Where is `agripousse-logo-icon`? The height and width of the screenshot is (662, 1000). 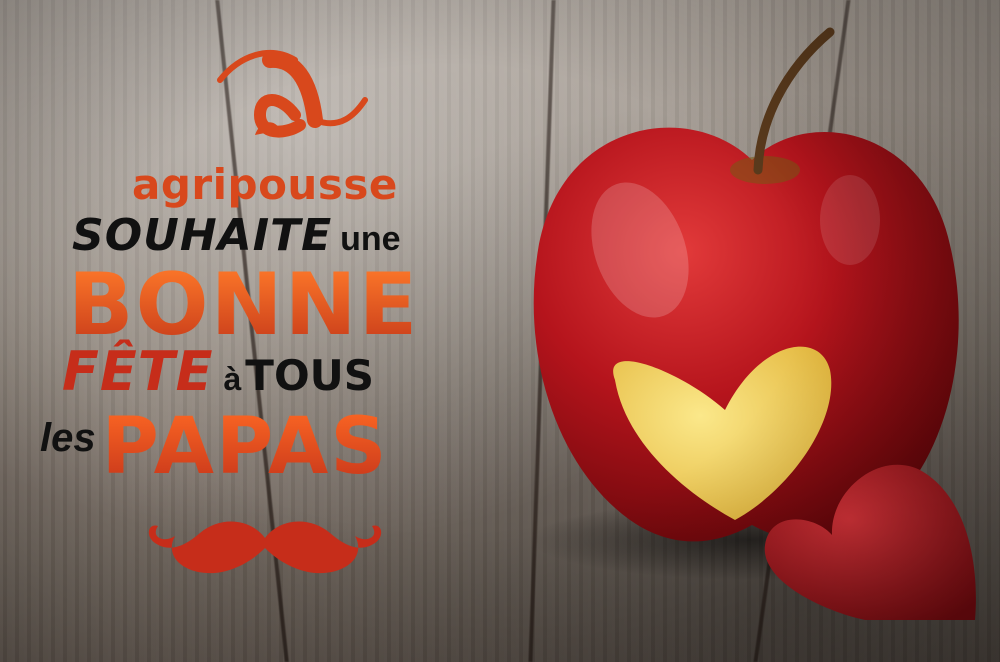
agripousse-logo-icon is located at coordinates (292, 93).